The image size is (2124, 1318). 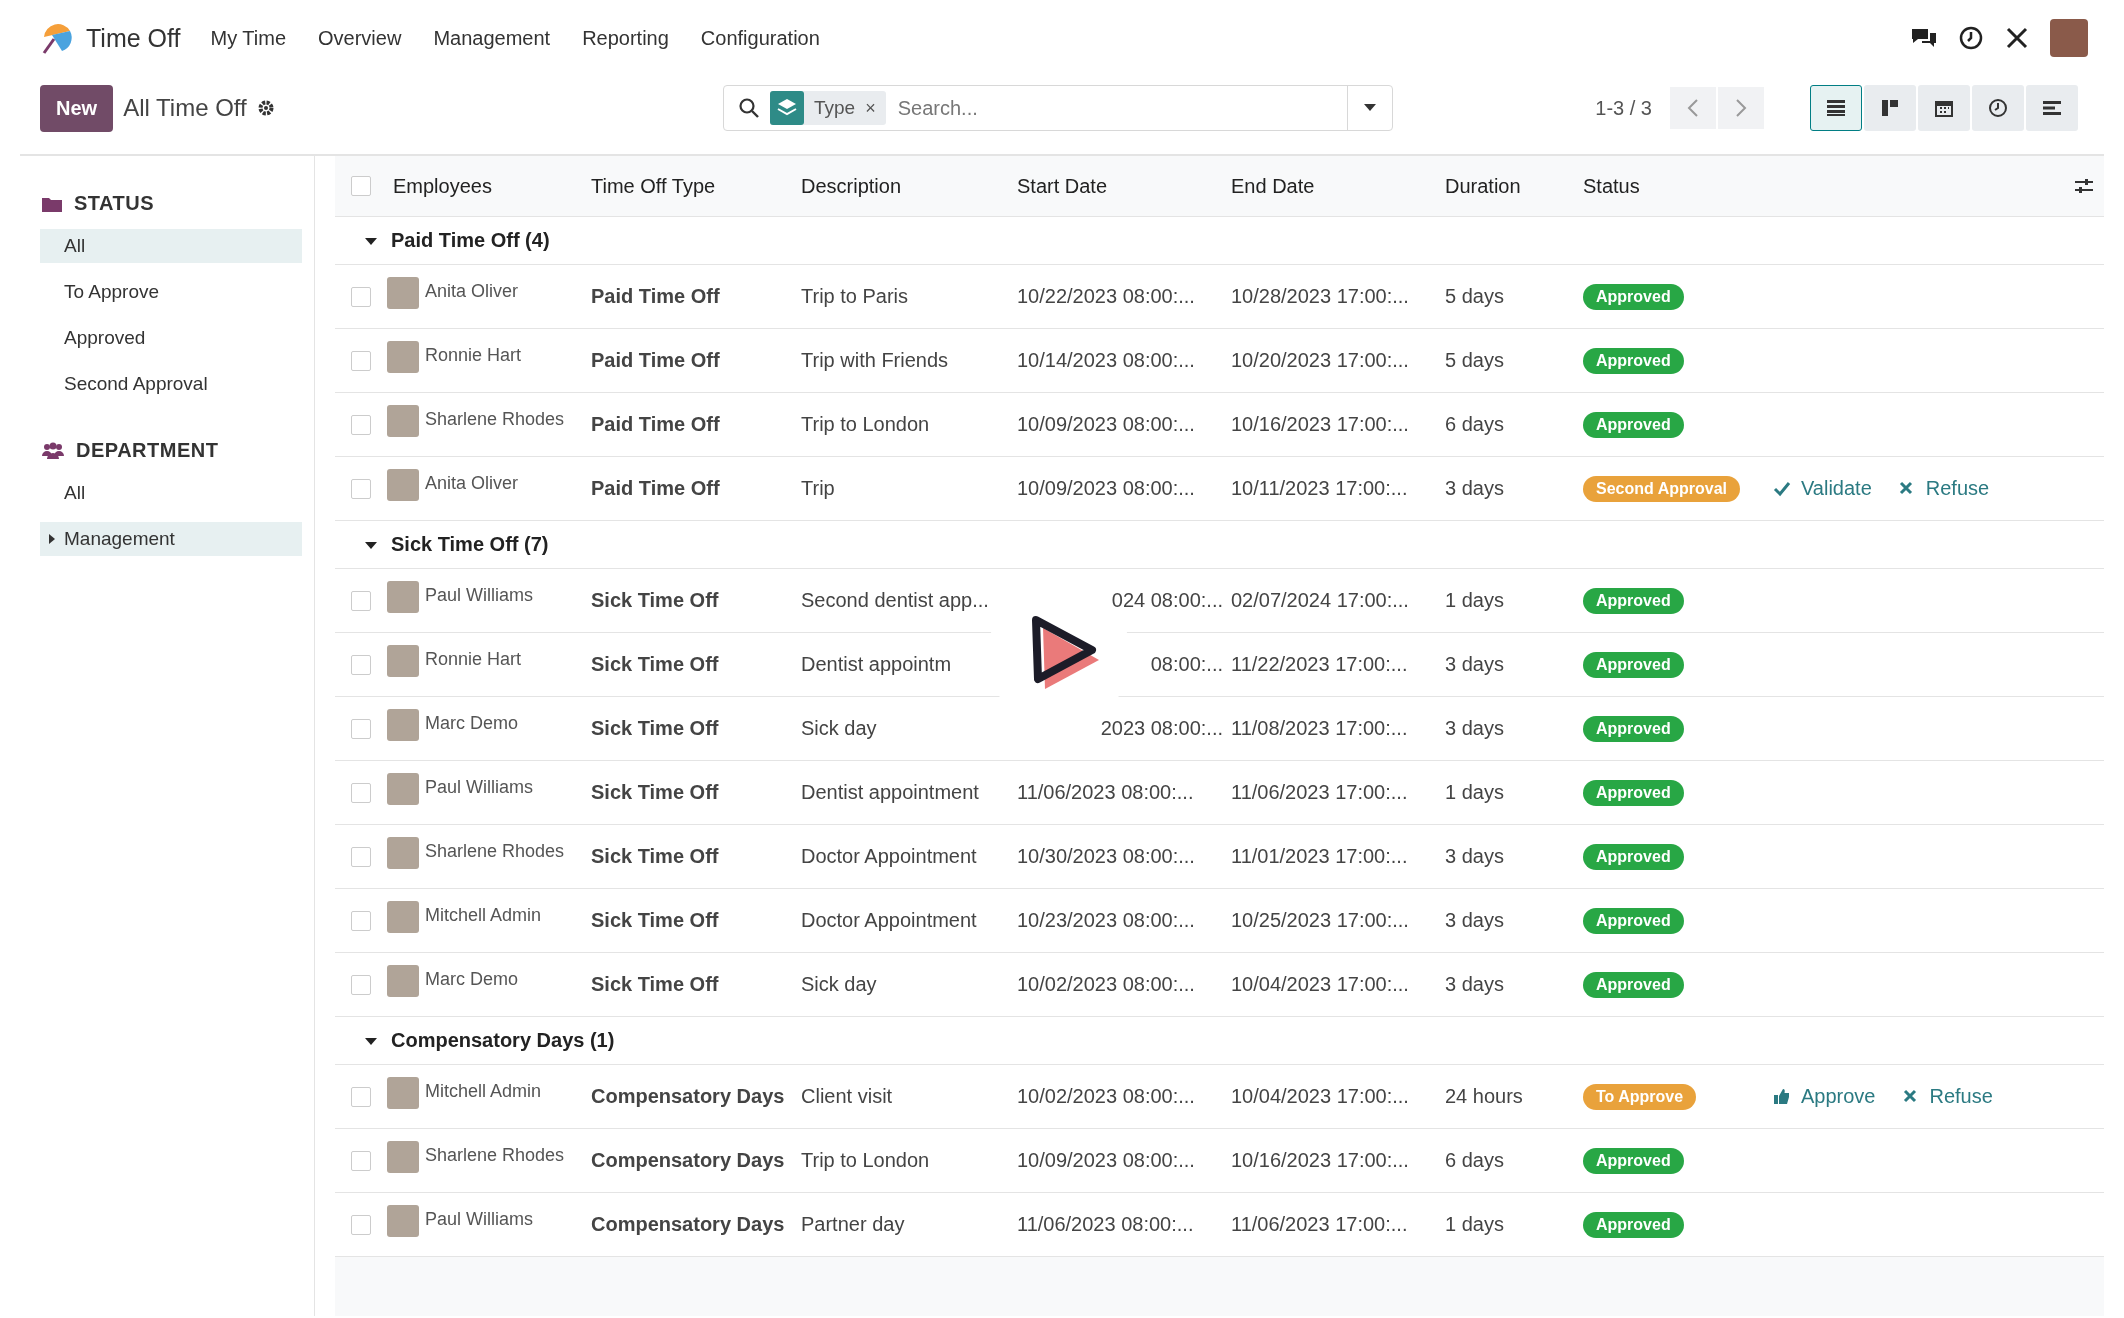 I want to click on group-label: Compensatory Days (1), so click(x=503, y=1040).